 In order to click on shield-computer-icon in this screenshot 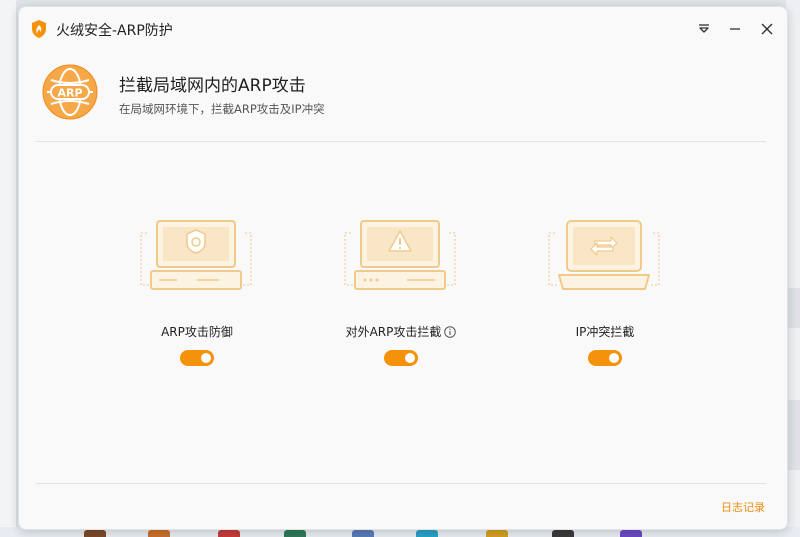, I will do `click(197, 258)`.